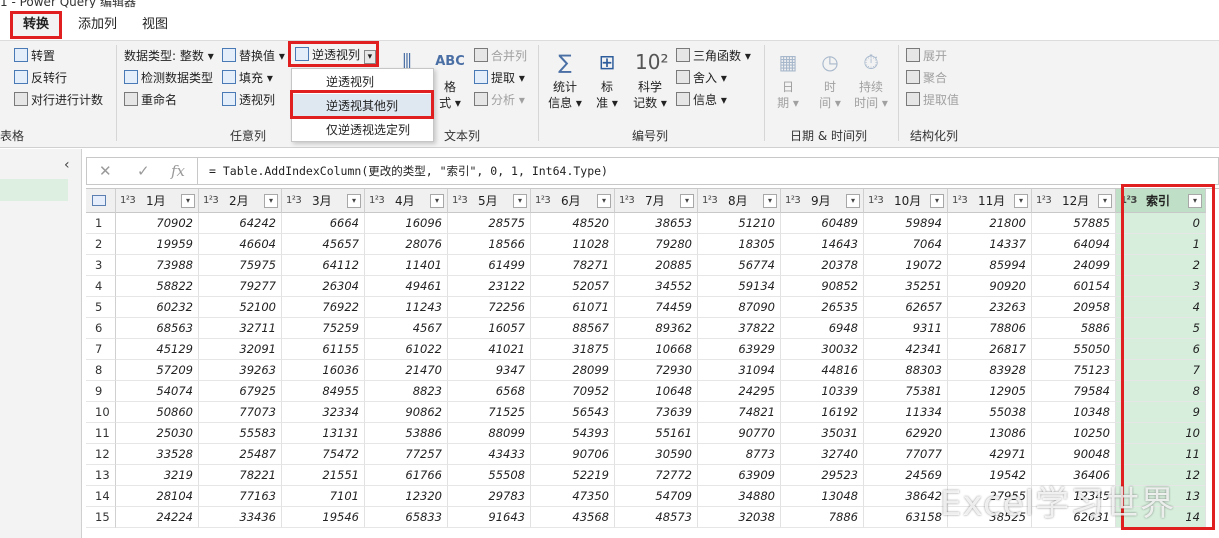 The width and height of the screenshot is (1219, 538). Describe the element at coordinates (906, 496) in the screenshot. I see `table-cell: 38642` at that location.